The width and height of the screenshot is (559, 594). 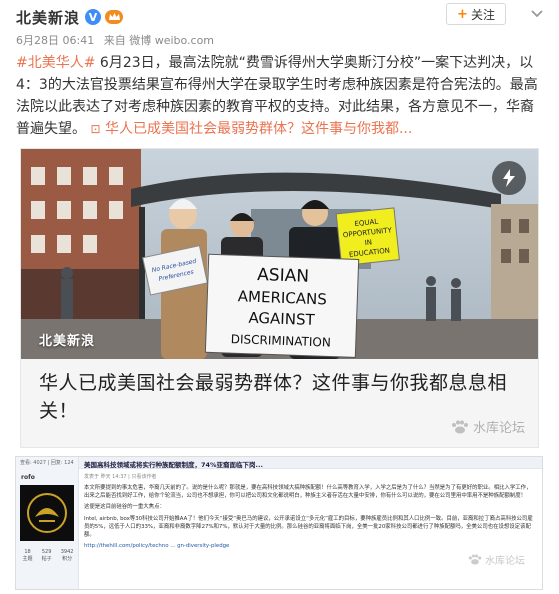 I want to click on post-meta: 6月28日 06:41 来自 微博 weibo.com, so click(x=118, y=40).